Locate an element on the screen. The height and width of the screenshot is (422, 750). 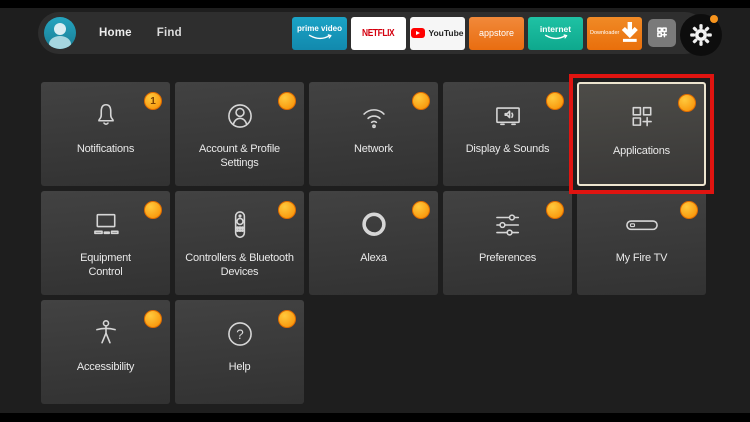
profile-avatar is located at coordinates (60, 33).